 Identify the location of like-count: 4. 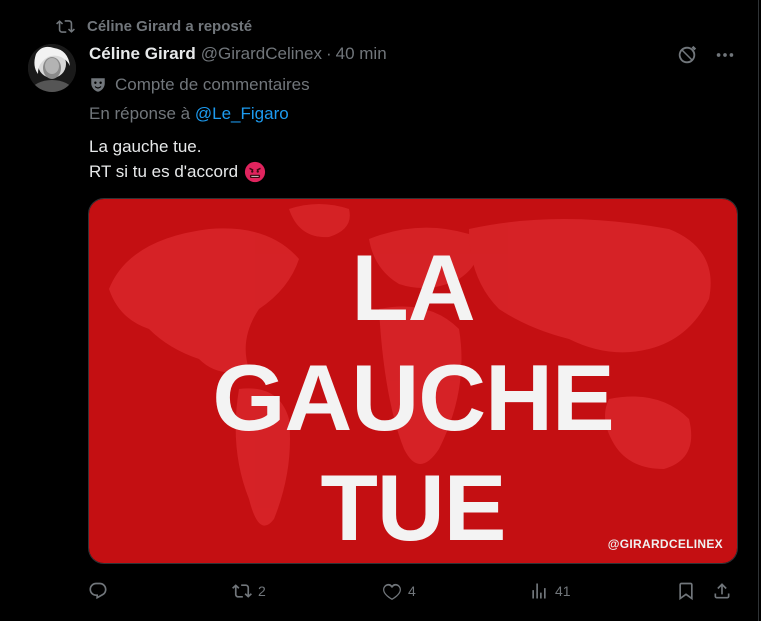
(412, 591).